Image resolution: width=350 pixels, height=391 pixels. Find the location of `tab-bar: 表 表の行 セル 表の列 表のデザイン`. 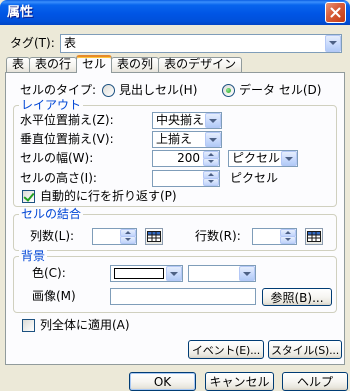

tab-bar: 表 表の行 セル 表の列 表のデザイン is located at coordinates (124, 64).